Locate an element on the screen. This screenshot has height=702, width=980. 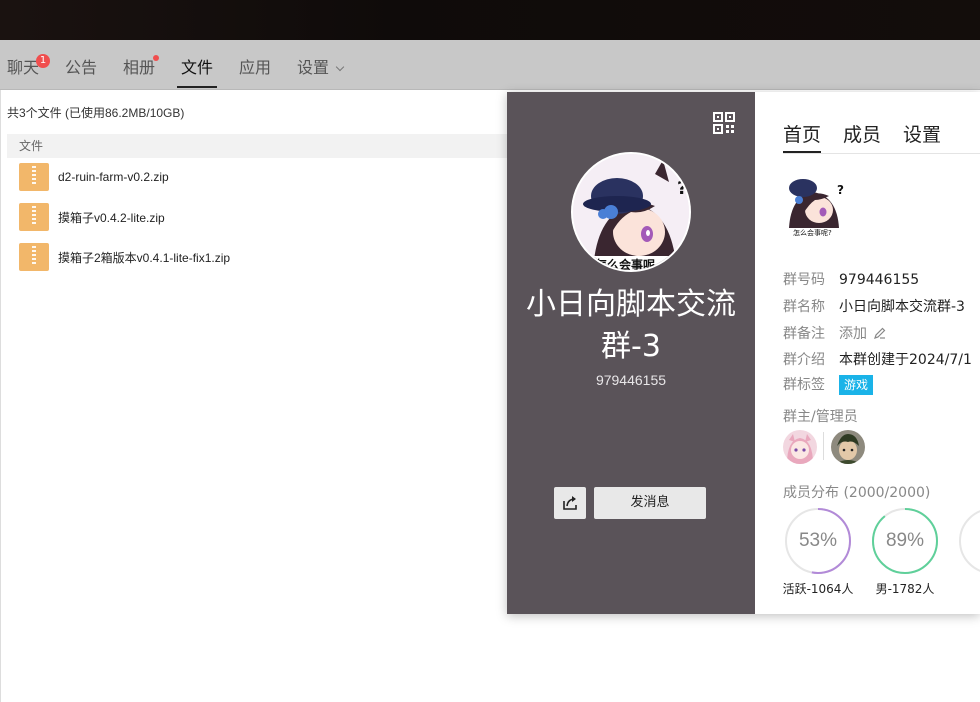
share-button is located at coordinates (570, 503).